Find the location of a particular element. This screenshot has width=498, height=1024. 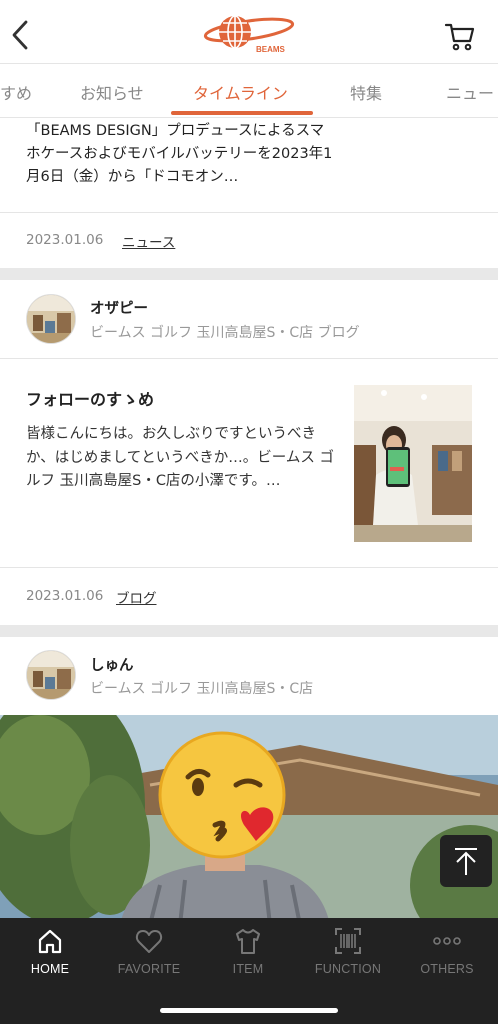

chevron-left-icon is located at coordinates (20, 35).